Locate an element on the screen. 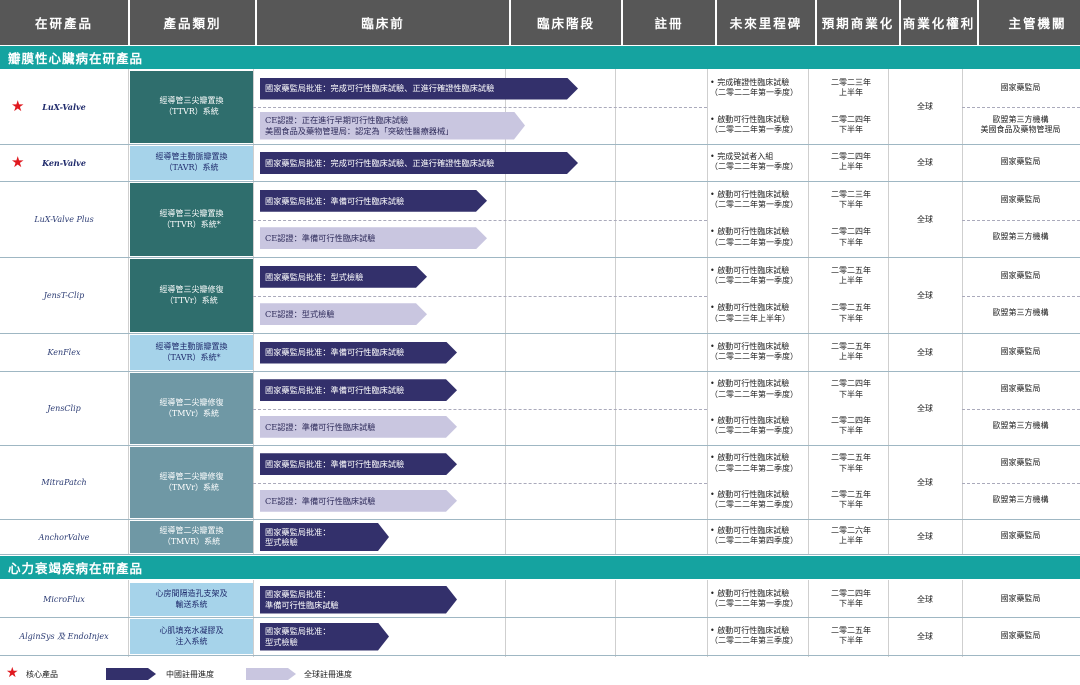 The height and width of the screenshot is (685, 1080). global-progress-bar: CE認證：型式檢驗 is located at coordinates (343, 314).